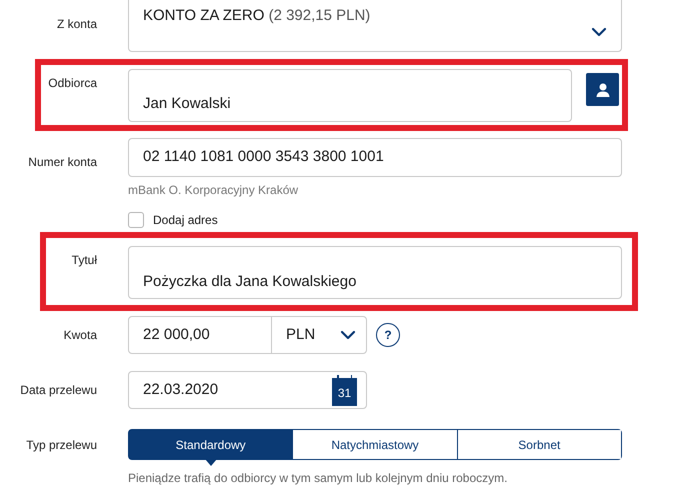 Image resolution: width=680 pixels, height=500 pixels. What do you see at coordinates (375, 272) in the screenshot?
I see `title-field: Pożyczka dla Jana Kowalskiego` at bounding box center [375, 272].